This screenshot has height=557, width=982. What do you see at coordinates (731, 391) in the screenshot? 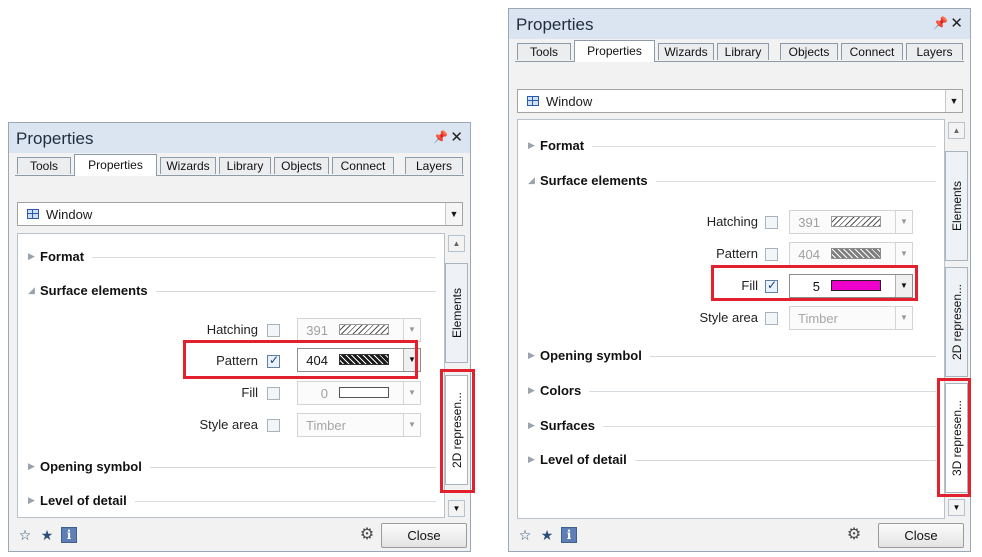
I see `section-colors: ▶ Colors` at bounding box center [731, 391].